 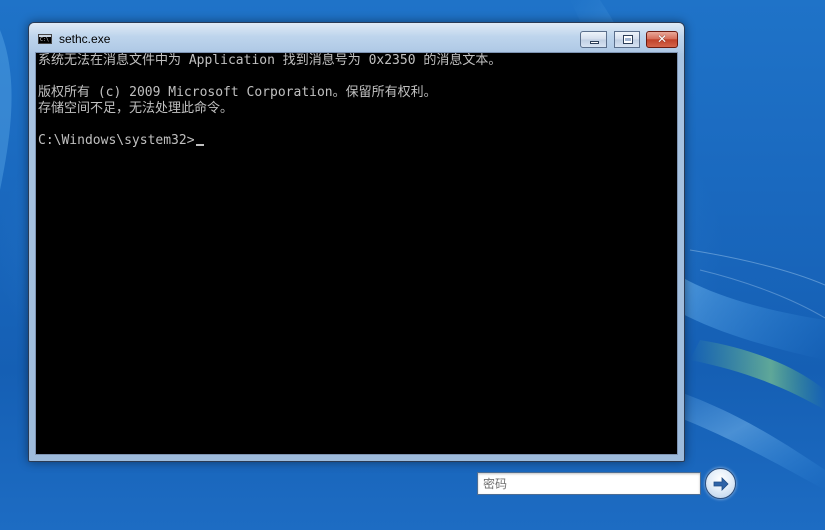 I want to click on title-bar: C:\ sethc.exe ✕, so click(x=356, y=38).